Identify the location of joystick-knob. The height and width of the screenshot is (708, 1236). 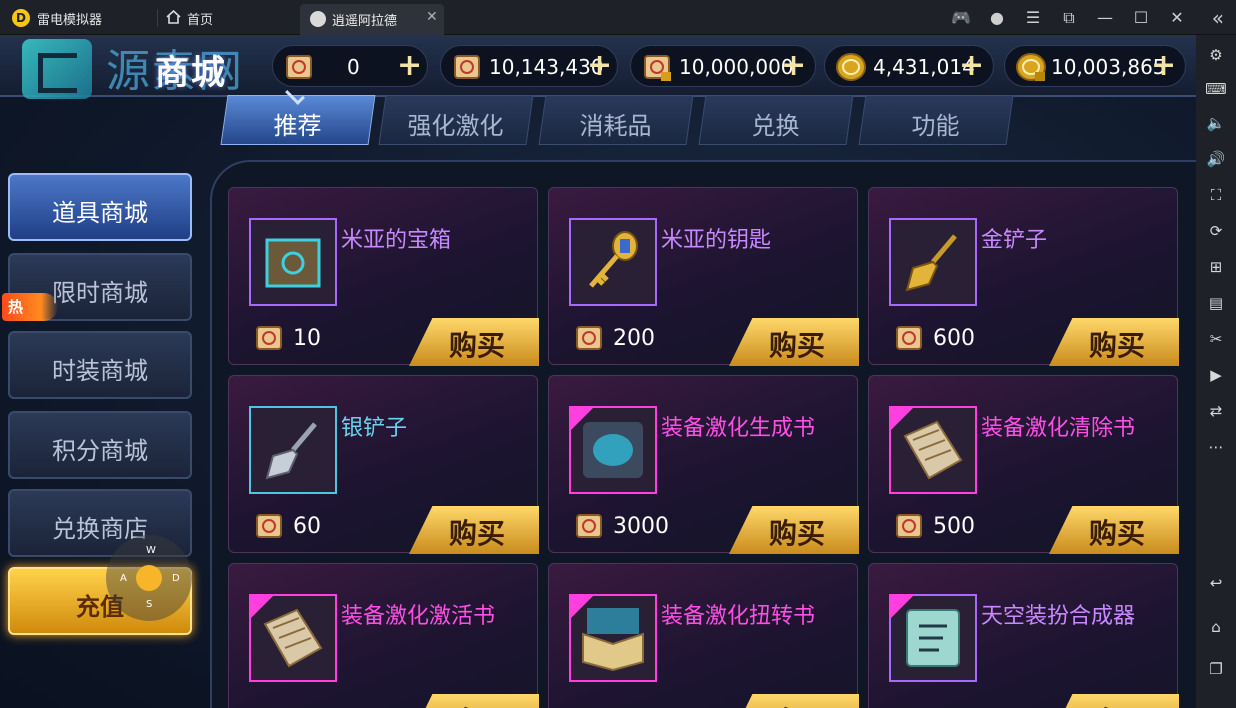
(149, 578).